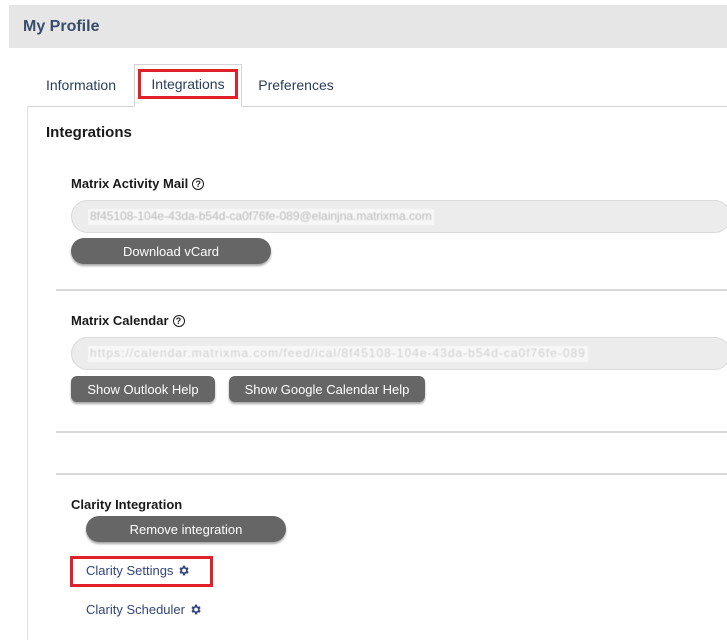 The height and width of the screenshot is (640, 727). What do you see at coordinates (327, 389) in the screenshot?
I see `show-google-calendar-help-button: Show Google Calendar Help` at bounding box center [327, 389].